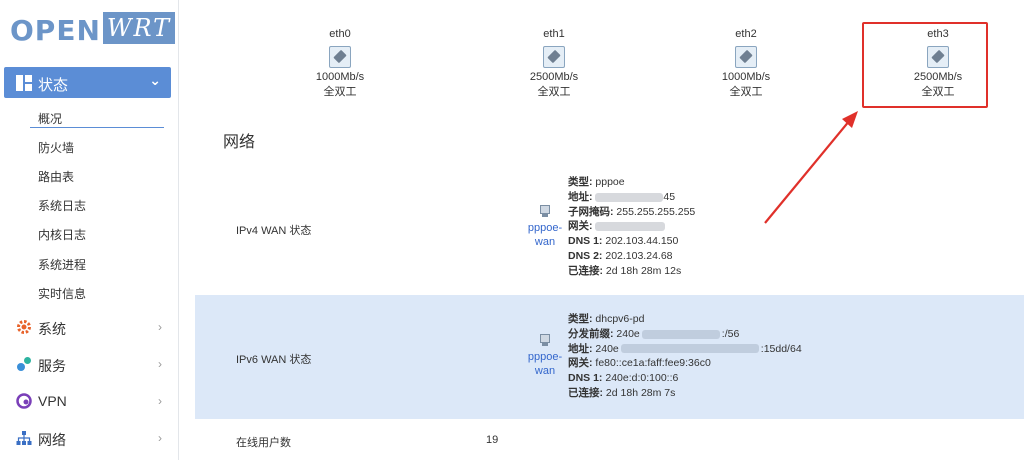 The height and width of the screenshot is (460, 1024). What do you see at coordinates (685, 378) in the screenshot?
I see `detail-row: DNS 1: 240e:d:0:100::6` at bounding box center [685, 378].